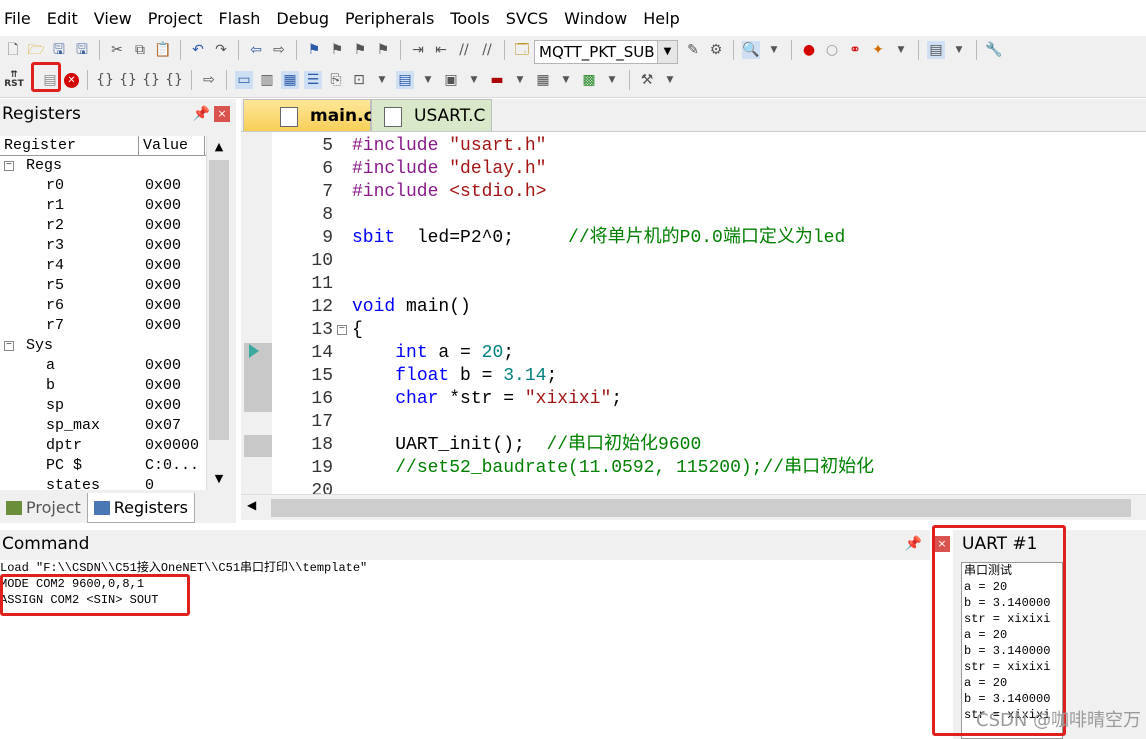 Image resolution: width=1146 pixels, height=739 pixels. I want to click on step-over-icon: {}, so click(128, 80).